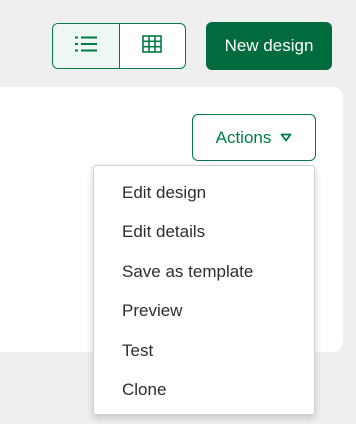 Image resolution: width=356 pixels, height=424 pixels. What do you see at coordinates (204, 231) in the screenshot?
I see `menu-item-edit-details: Edit details` at bounding box center [204, 231].